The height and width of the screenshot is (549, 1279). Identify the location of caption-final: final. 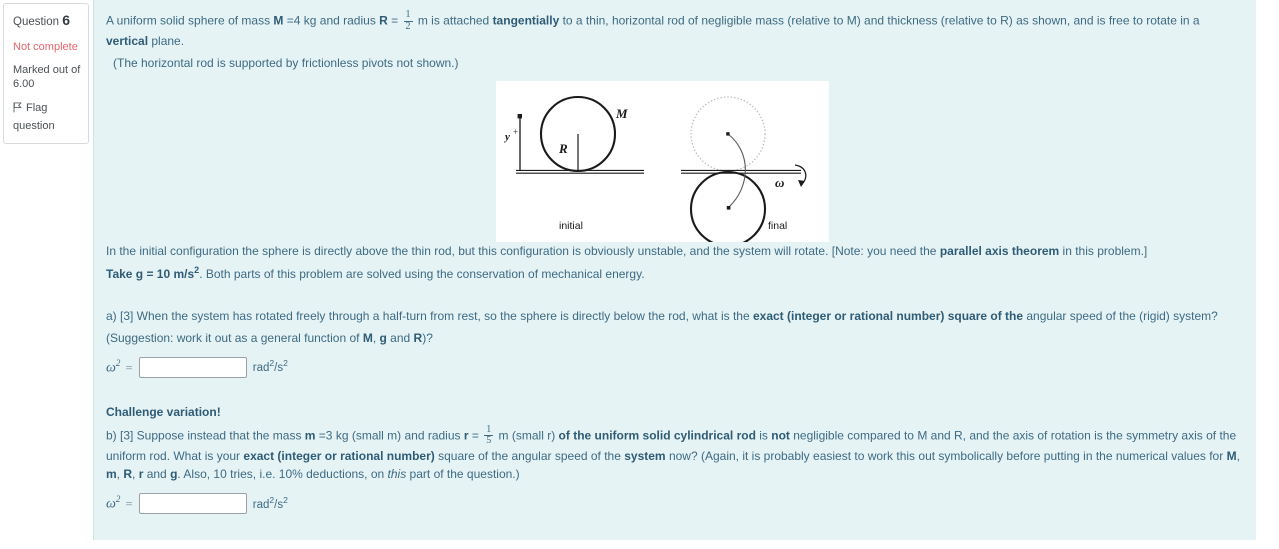
(777, 226).